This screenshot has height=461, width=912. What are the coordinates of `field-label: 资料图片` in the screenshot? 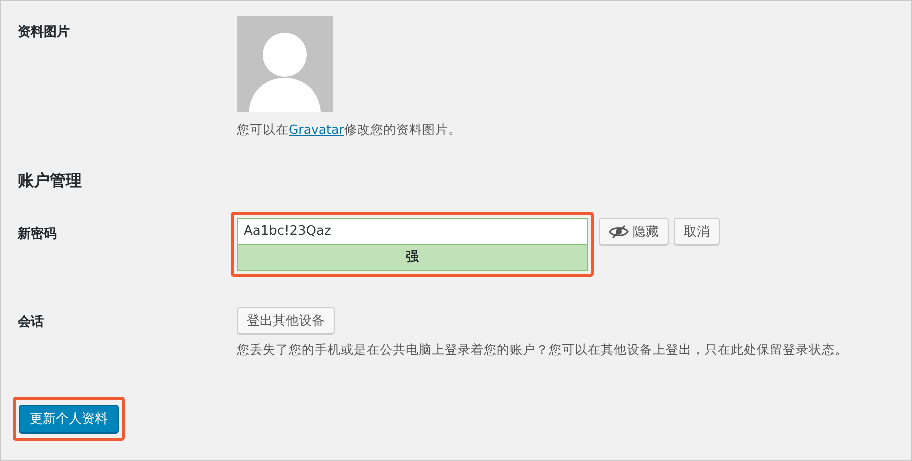 It's located at (44, 33).